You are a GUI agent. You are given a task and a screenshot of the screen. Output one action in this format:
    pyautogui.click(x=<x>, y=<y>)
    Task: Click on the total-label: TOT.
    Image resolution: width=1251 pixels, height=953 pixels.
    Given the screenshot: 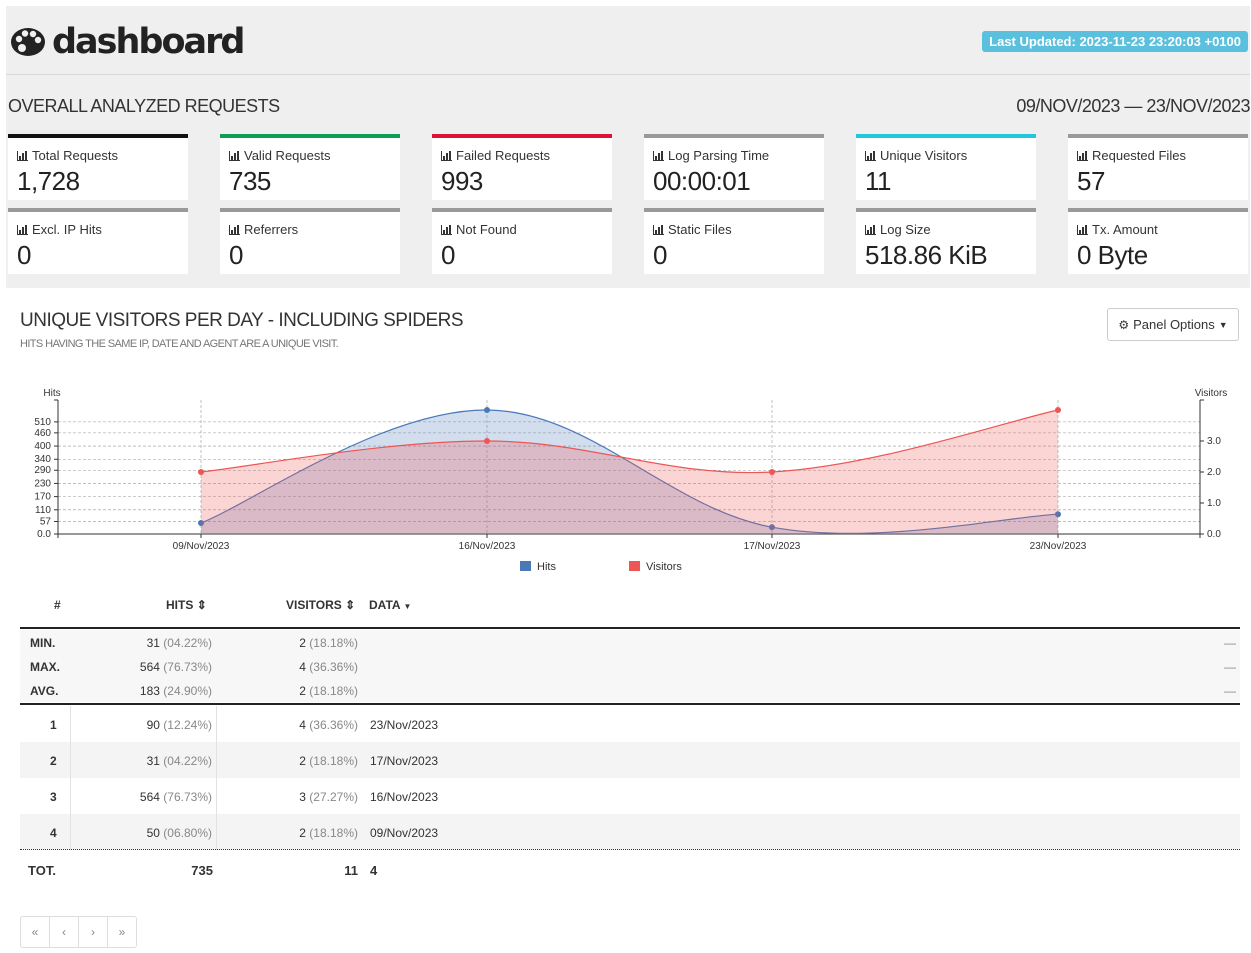 What is the action you would take?
    pyautogui.click(x=42, y=870)
    